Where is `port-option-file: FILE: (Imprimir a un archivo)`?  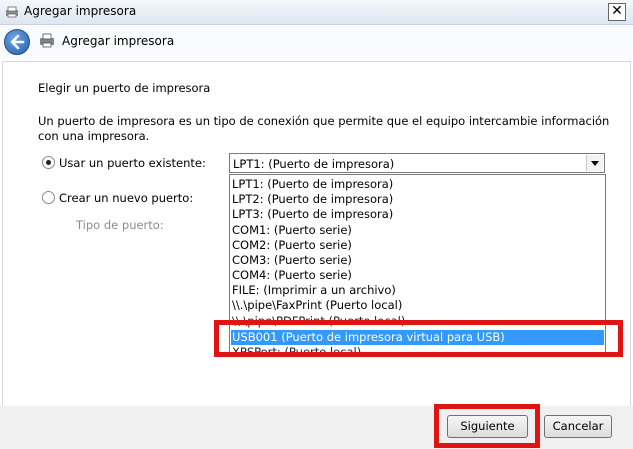
port-option-file: FILE: (Imprimir a un archivo) is located at coordinates (314, 290).